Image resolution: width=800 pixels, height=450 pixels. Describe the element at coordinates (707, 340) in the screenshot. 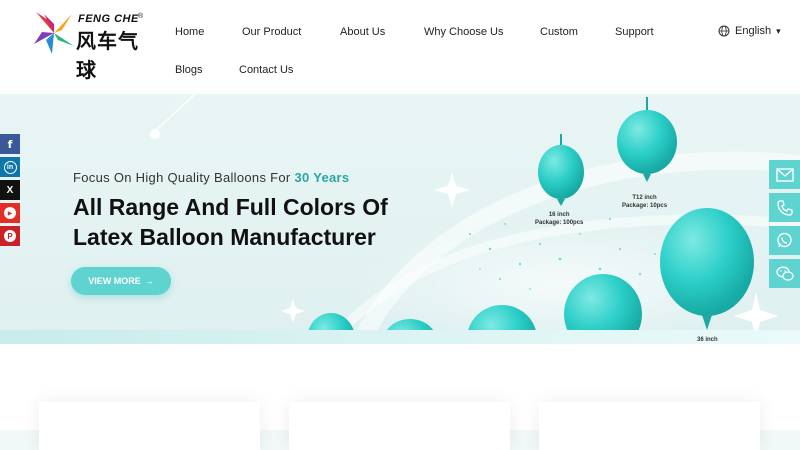

I see `balloon-label-36: 36 inch` at that location.